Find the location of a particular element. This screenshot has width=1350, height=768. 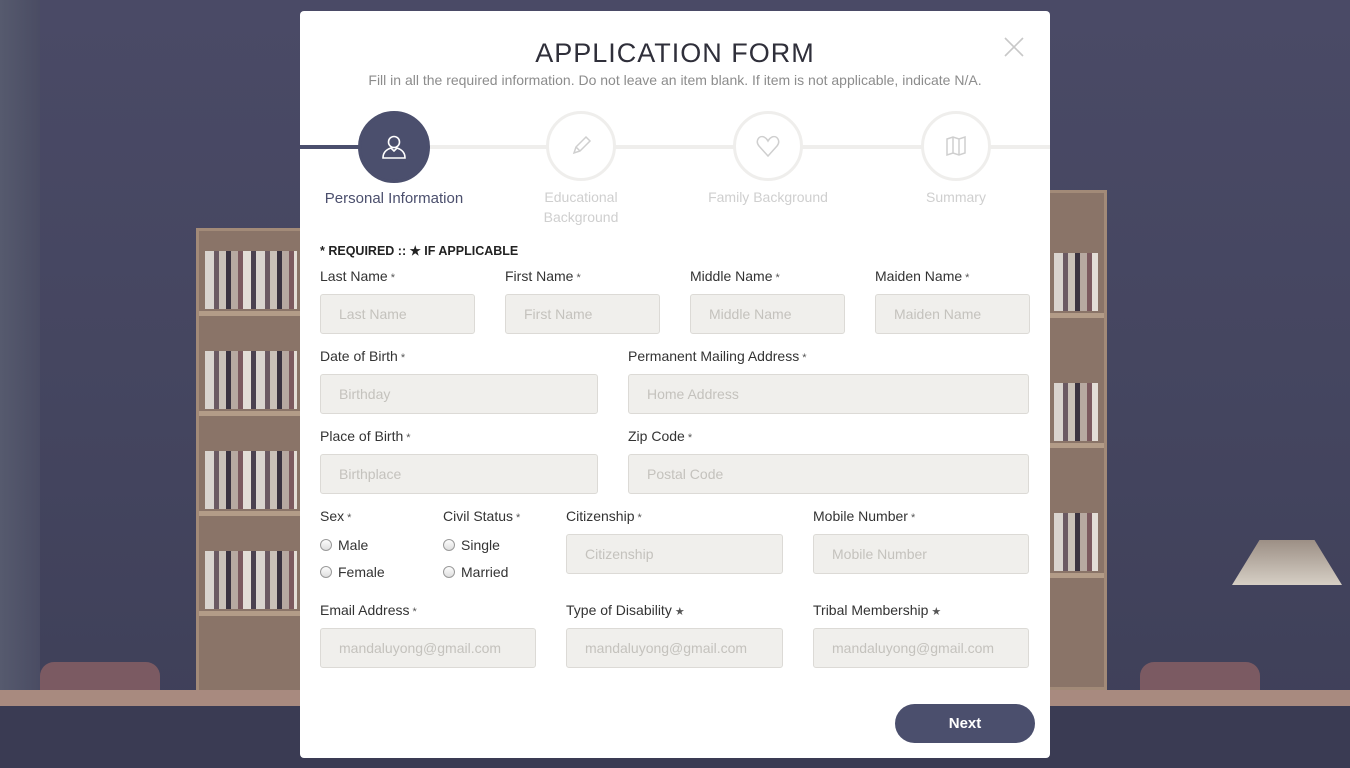

zip-code-input is located at coordinates (828, 474).